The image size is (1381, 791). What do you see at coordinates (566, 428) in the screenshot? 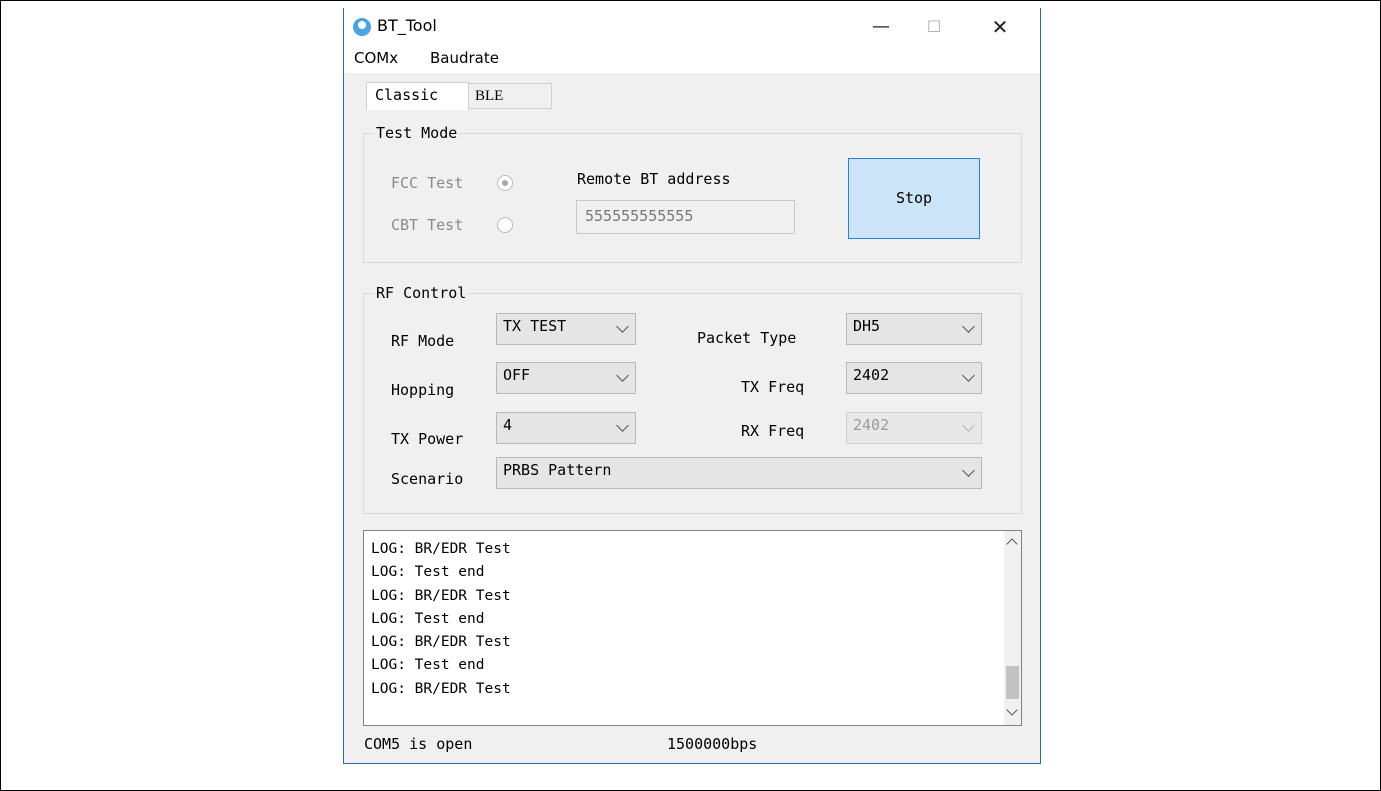
I see `tx-power-select: 4` at bounding box center [566, 428].